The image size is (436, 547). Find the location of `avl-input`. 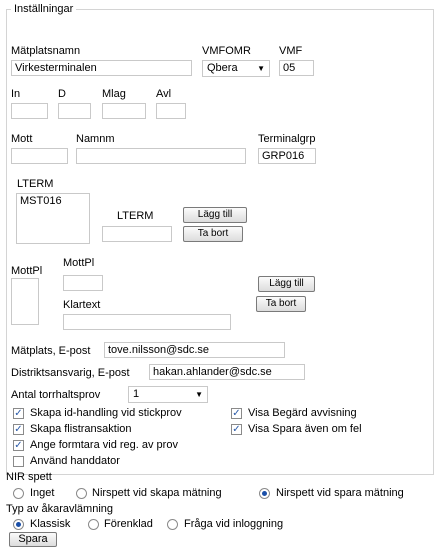

avl-input is located at coordinates (171, 111).